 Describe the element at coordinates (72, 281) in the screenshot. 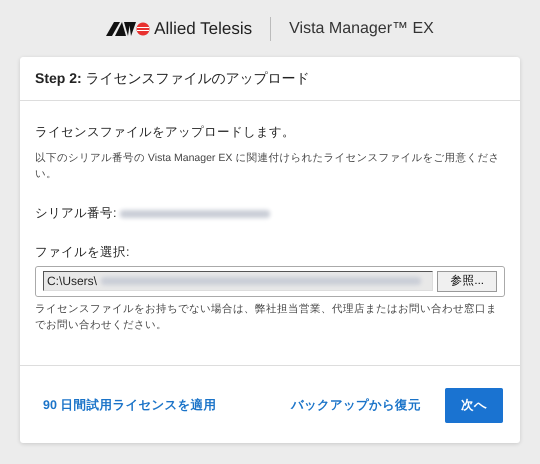

I see `file-path-text: C:\Users\` at that location.